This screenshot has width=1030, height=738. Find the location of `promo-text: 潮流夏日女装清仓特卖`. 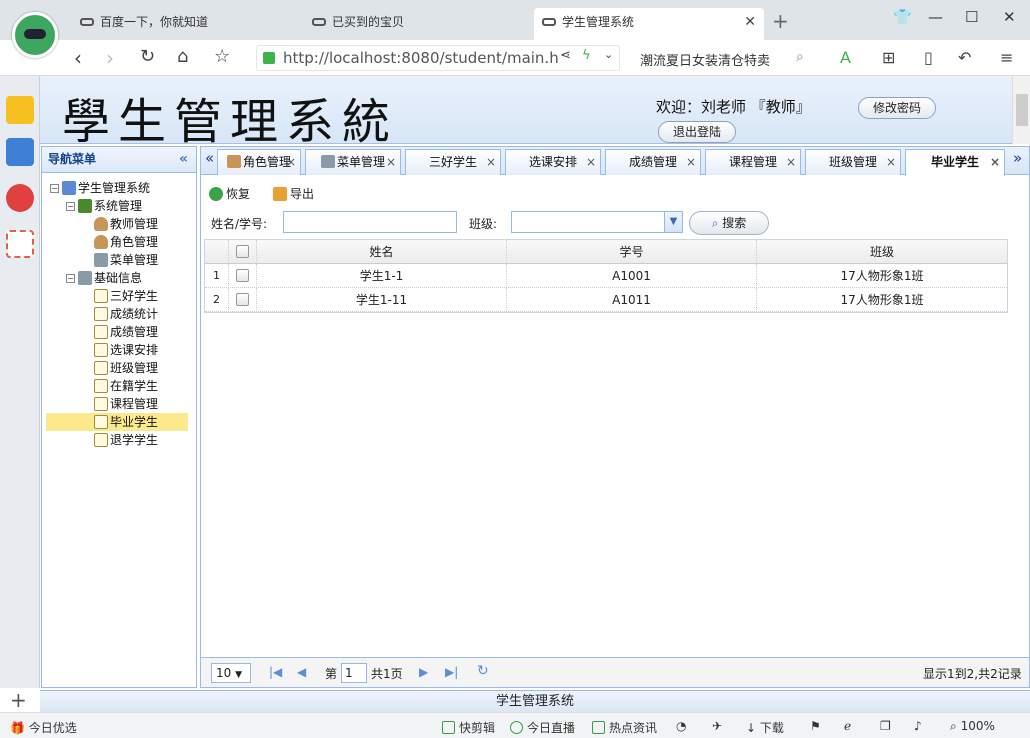

promo-text: 潮流夏日女装清仓特卖 is located at coordinates (705, 59).